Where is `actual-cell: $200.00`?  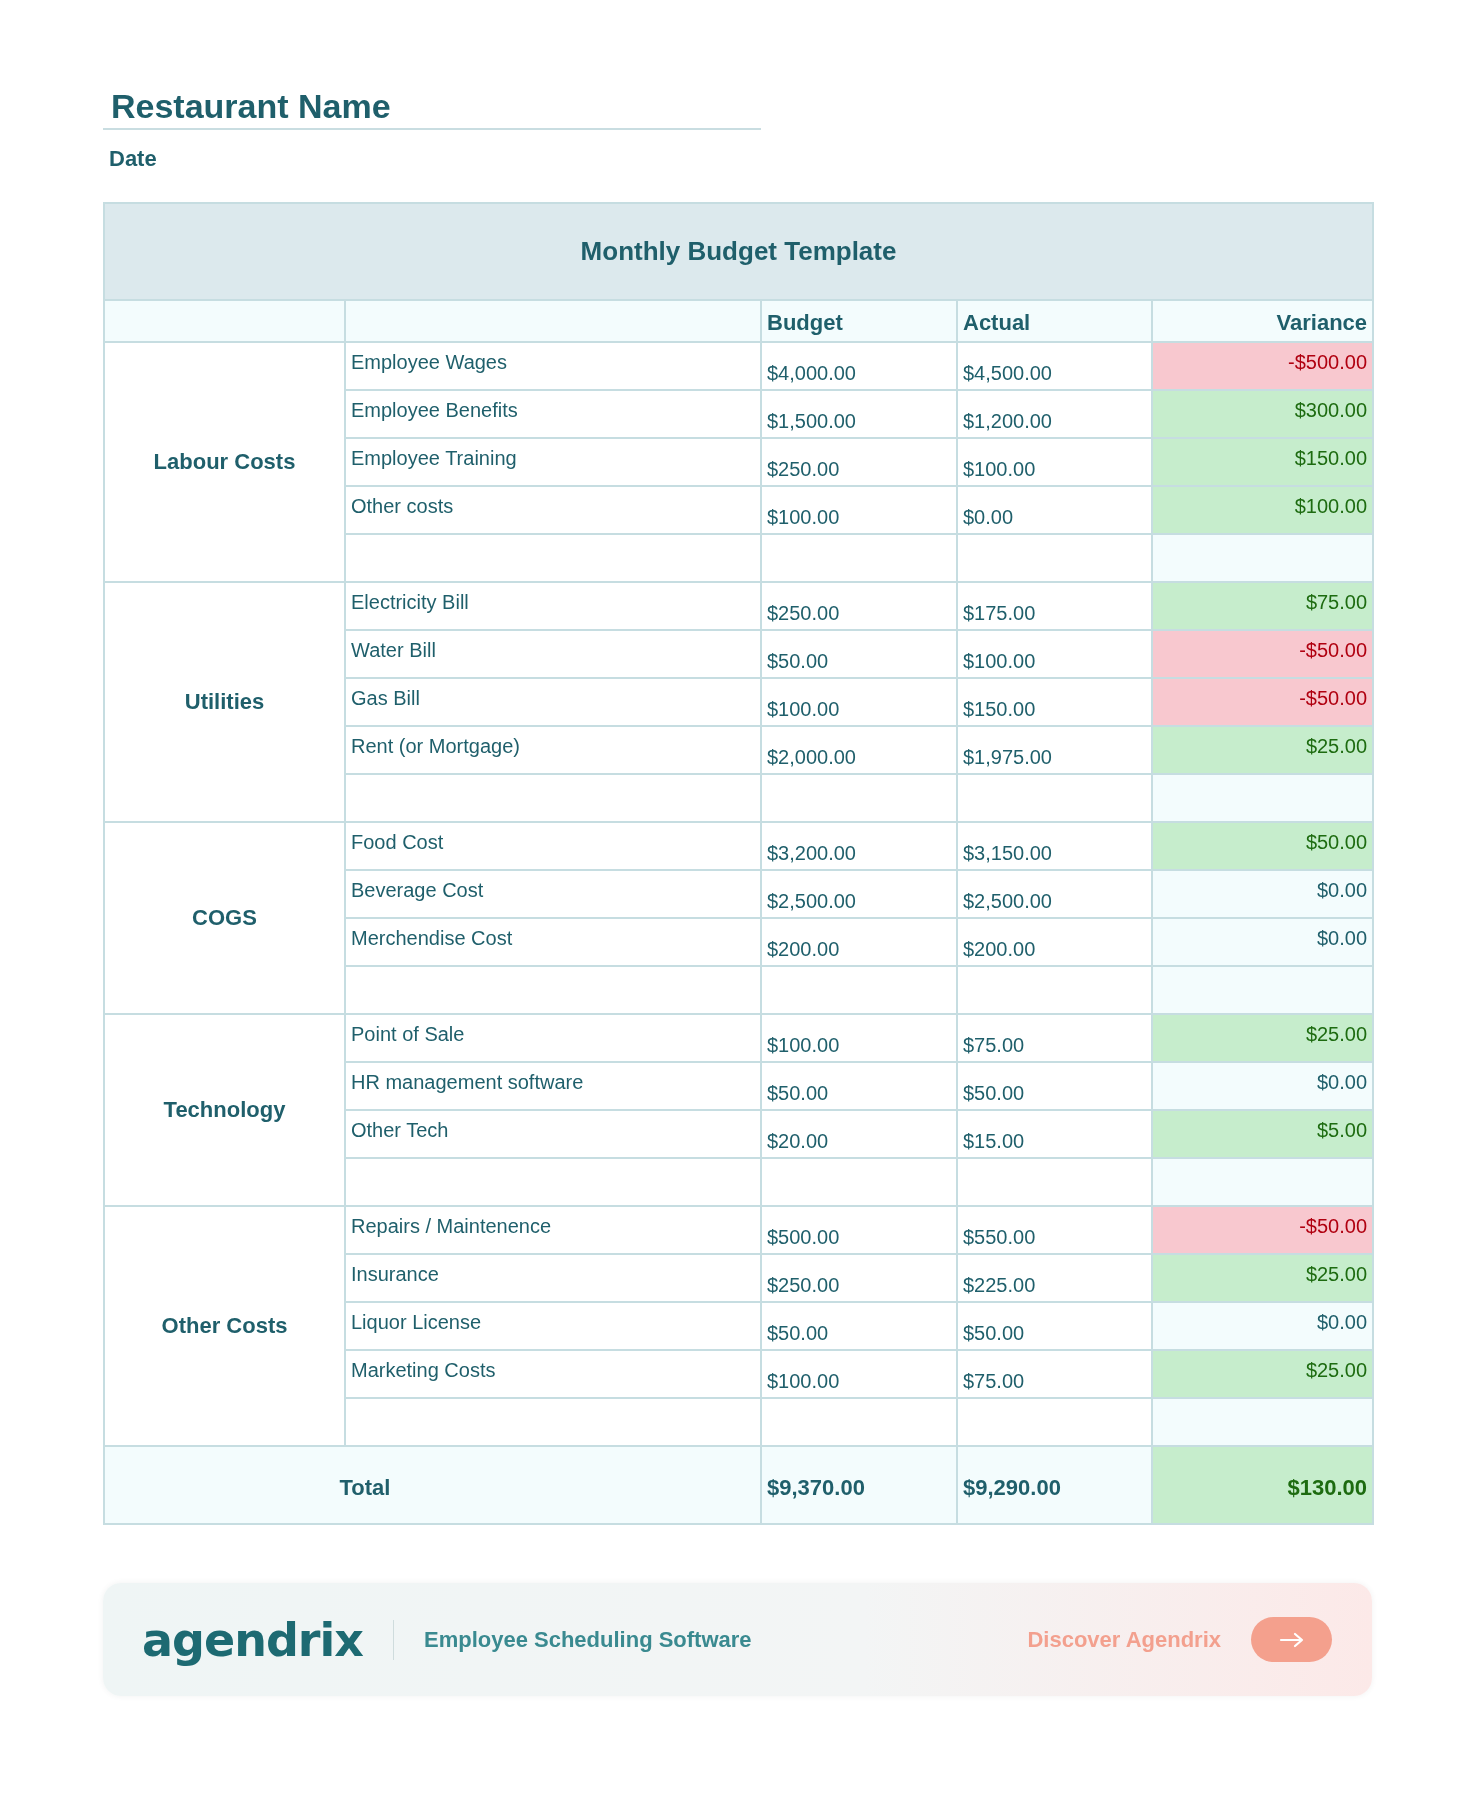 actual-cell: $200.00 is located at coordinates (1054, 942).